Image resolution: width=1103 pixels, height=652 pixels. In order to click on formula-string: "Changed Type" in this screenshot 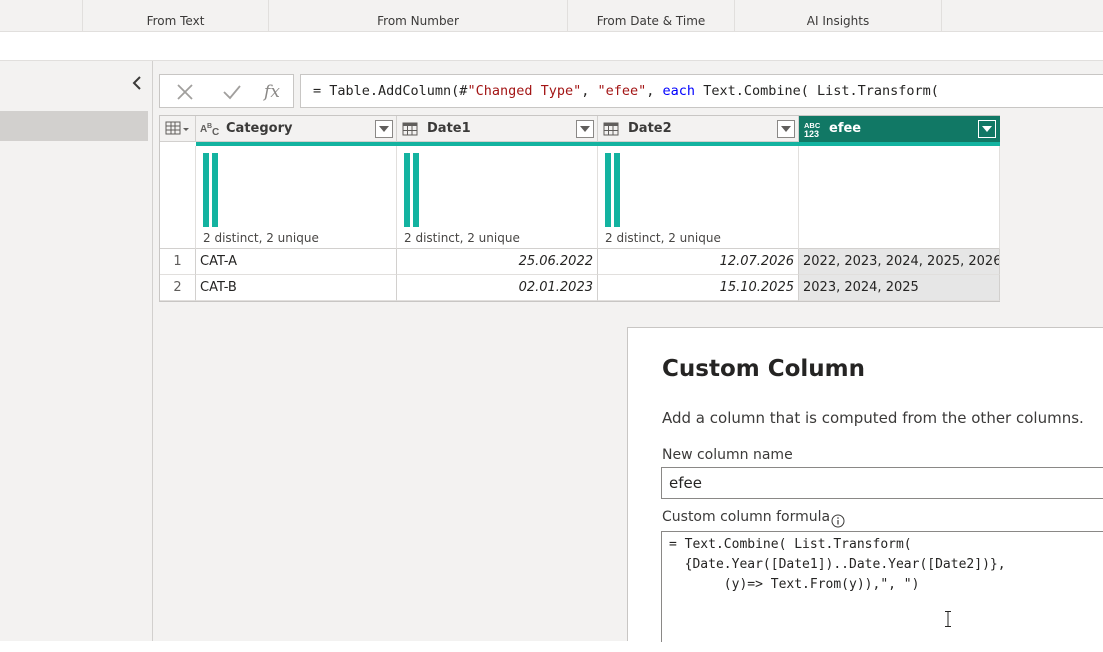, I will do `click(524, 91)`.